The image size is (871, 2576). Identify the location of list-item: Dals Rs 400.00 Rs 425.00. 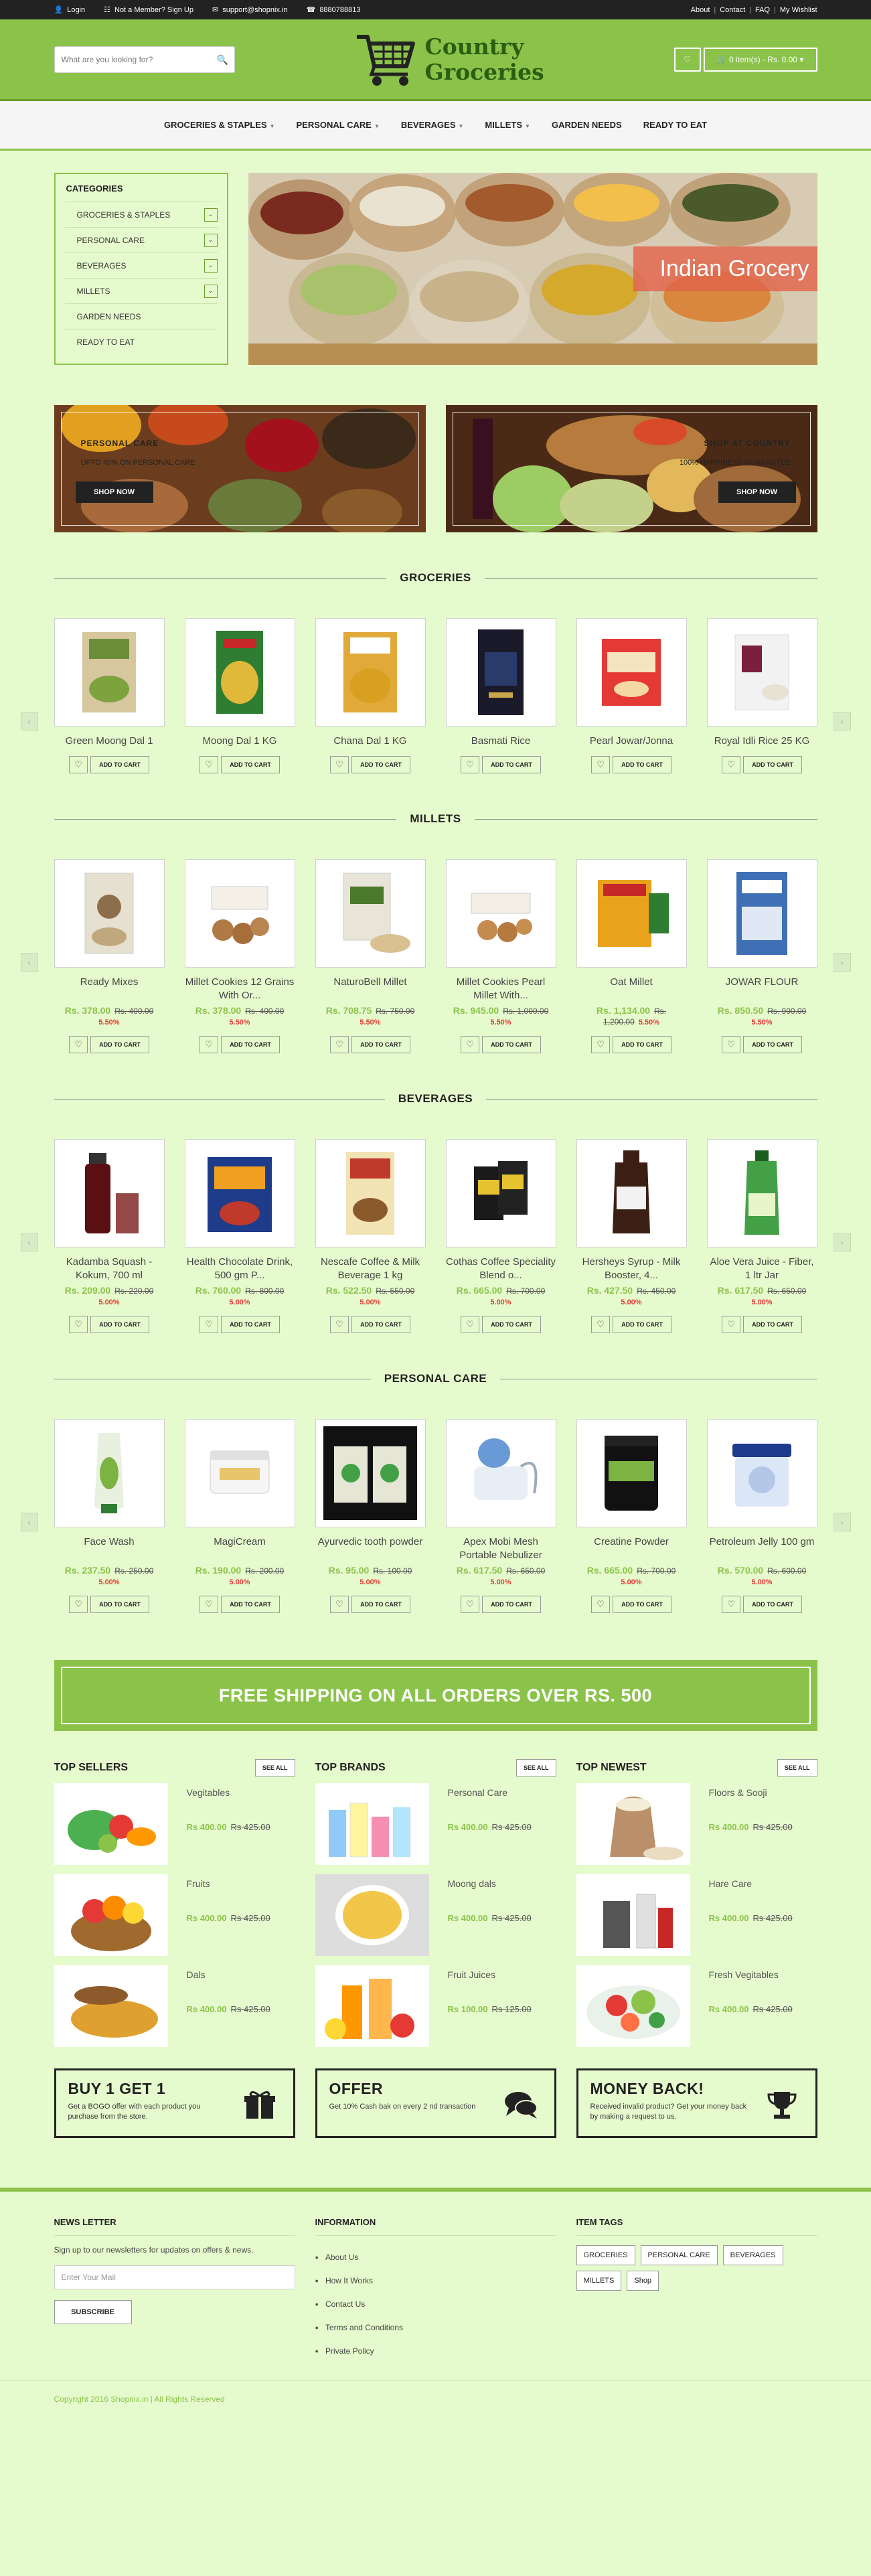
(174, 2006).